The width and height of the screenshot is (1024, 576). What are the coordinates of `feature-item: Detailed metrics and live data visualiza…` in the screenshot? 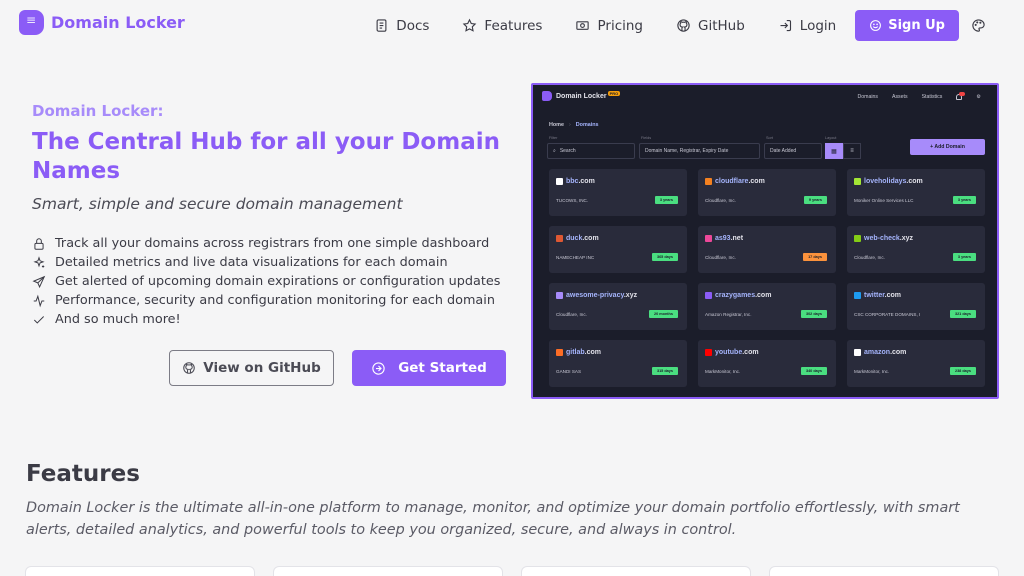 It's located at (266, 262).